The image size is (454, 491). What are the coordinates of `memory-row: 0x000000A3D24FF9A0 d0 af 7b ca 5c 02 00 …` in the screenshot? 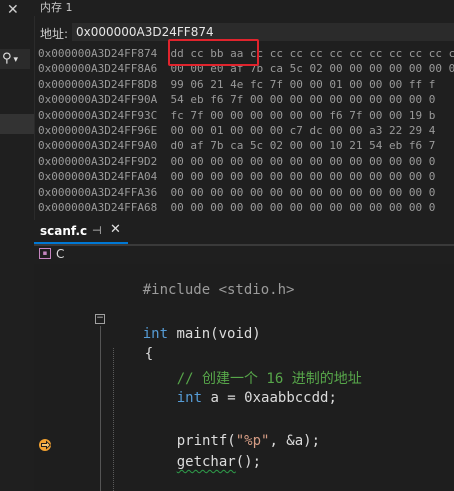 It's located at (246, 145).